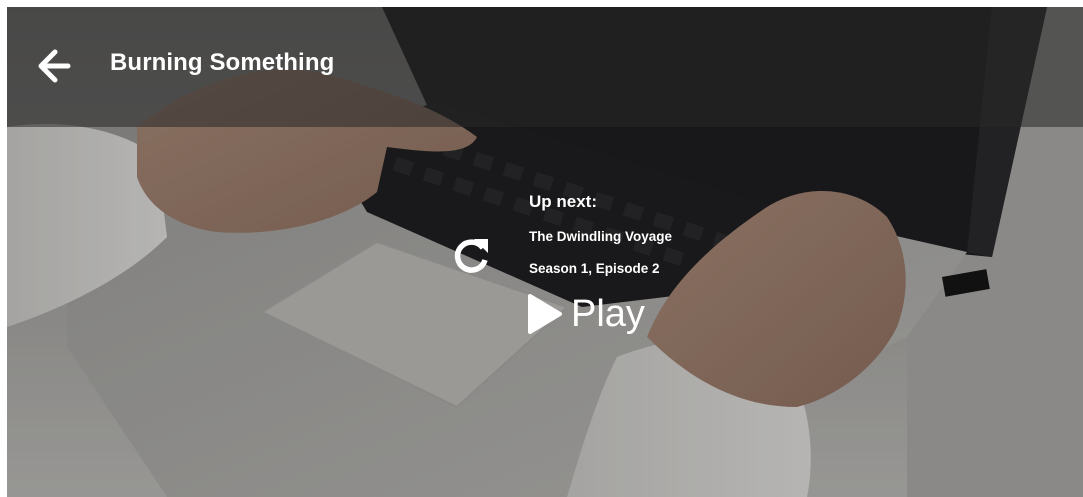  I want to click on replay-icon, so click(471, 256).